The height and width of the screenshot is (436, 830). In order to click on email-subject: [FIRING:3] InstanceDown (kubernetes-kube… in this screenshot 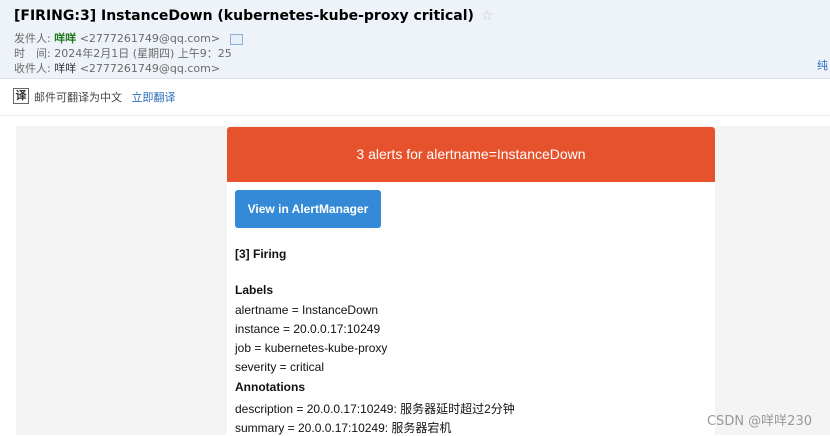, I will do `click(253, 16)`.